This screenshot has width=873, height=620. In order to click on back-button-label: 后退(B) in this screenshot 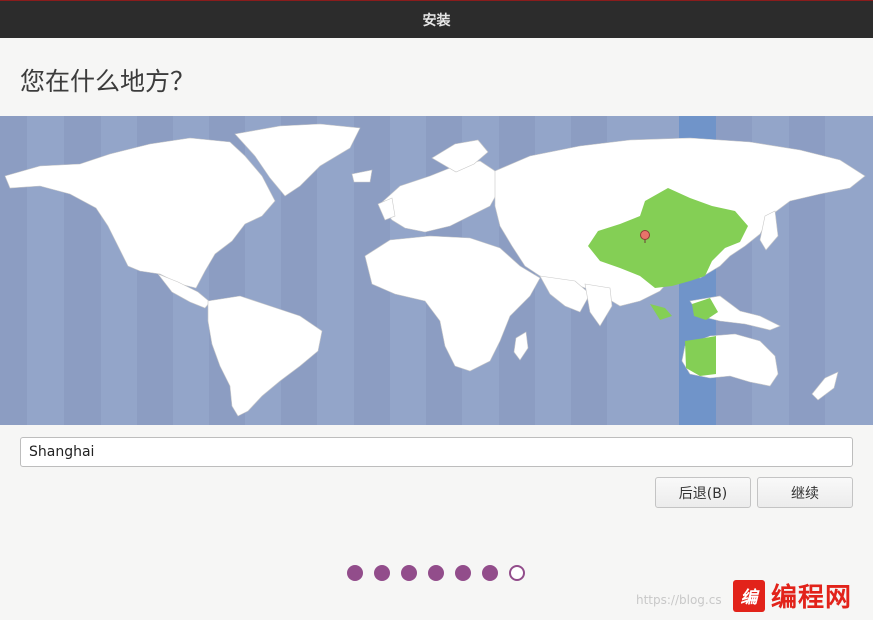, I will do `click(703, 493)`.